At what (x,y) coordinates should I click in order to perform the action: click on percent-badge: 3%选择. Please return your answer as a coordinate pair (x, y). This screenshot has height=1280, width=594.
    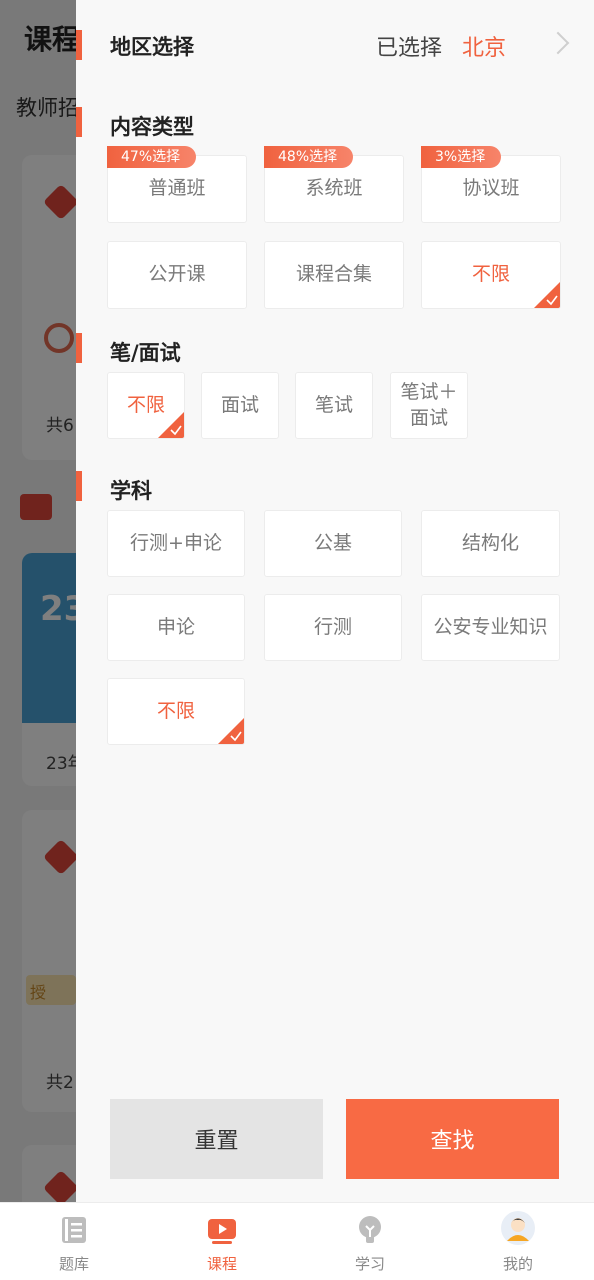
    Looking at the image, I should click on (461, 157).